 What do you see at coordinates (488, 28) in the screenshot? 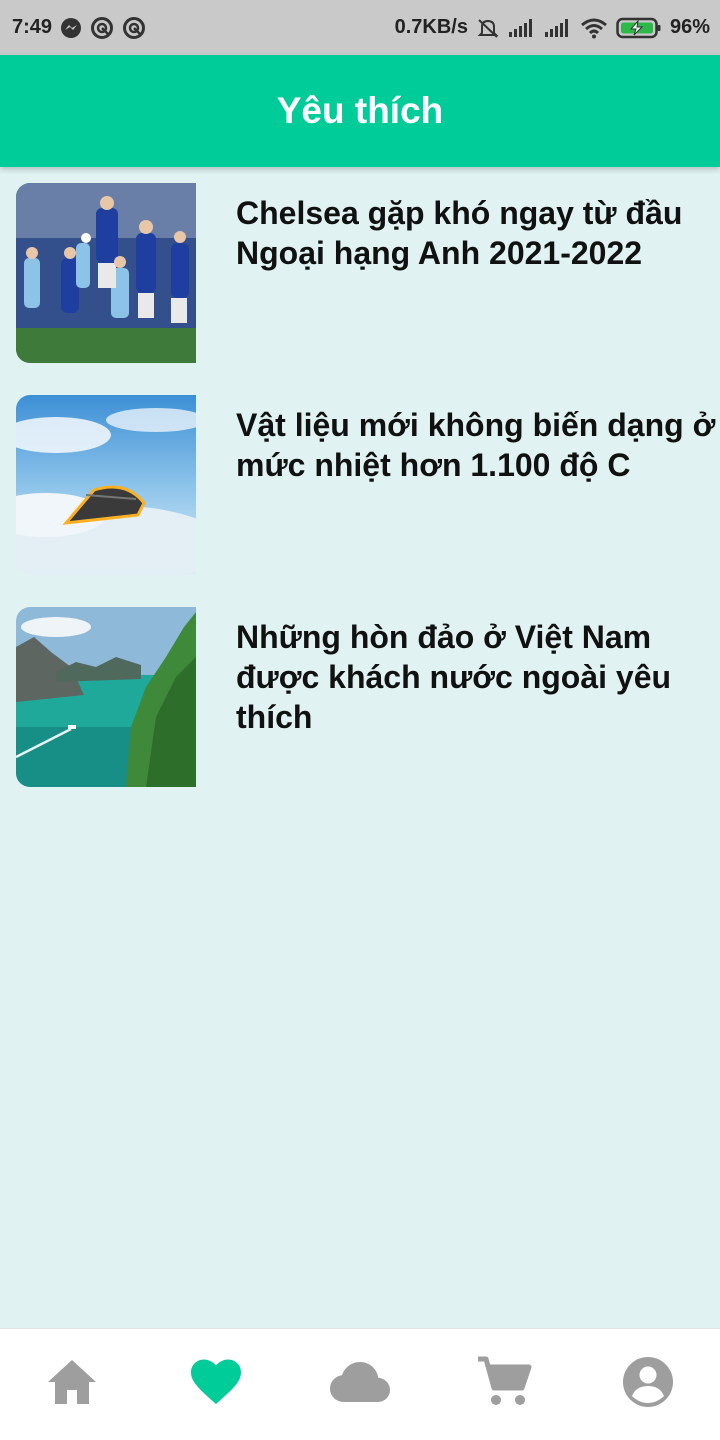
I see `mute-icon` at bounding box center [488, 28].